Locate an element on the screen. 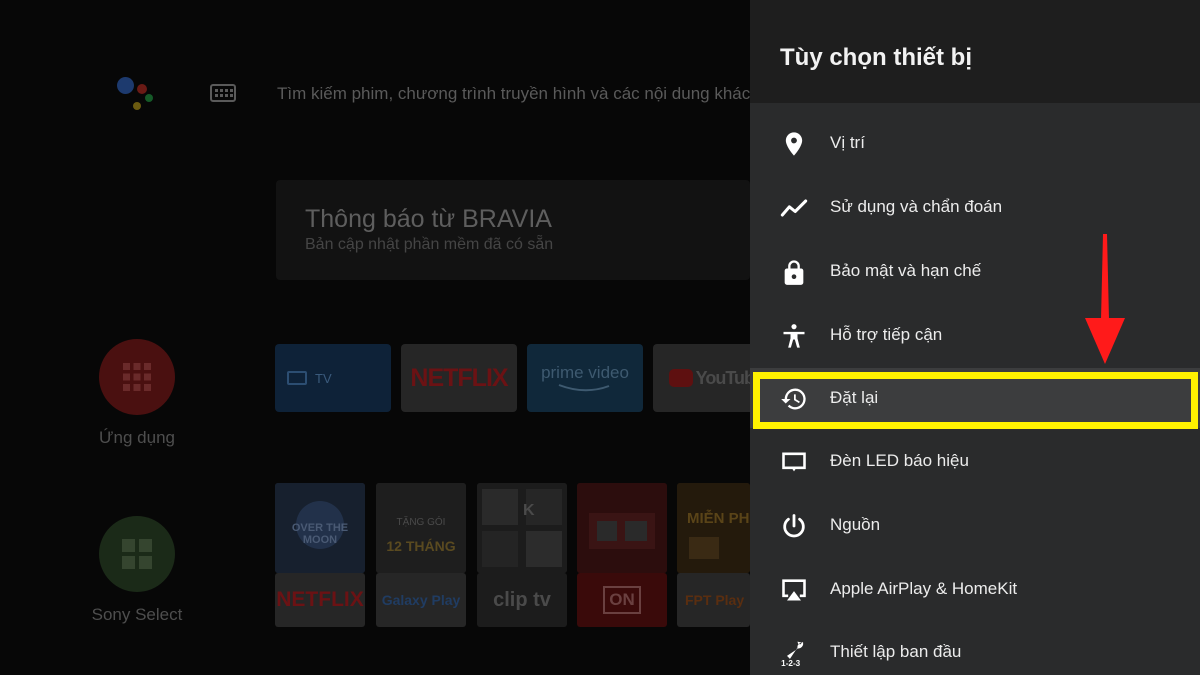 The image size is (1200, 675). svg-text: MOON is located at coordinates (320, 540).